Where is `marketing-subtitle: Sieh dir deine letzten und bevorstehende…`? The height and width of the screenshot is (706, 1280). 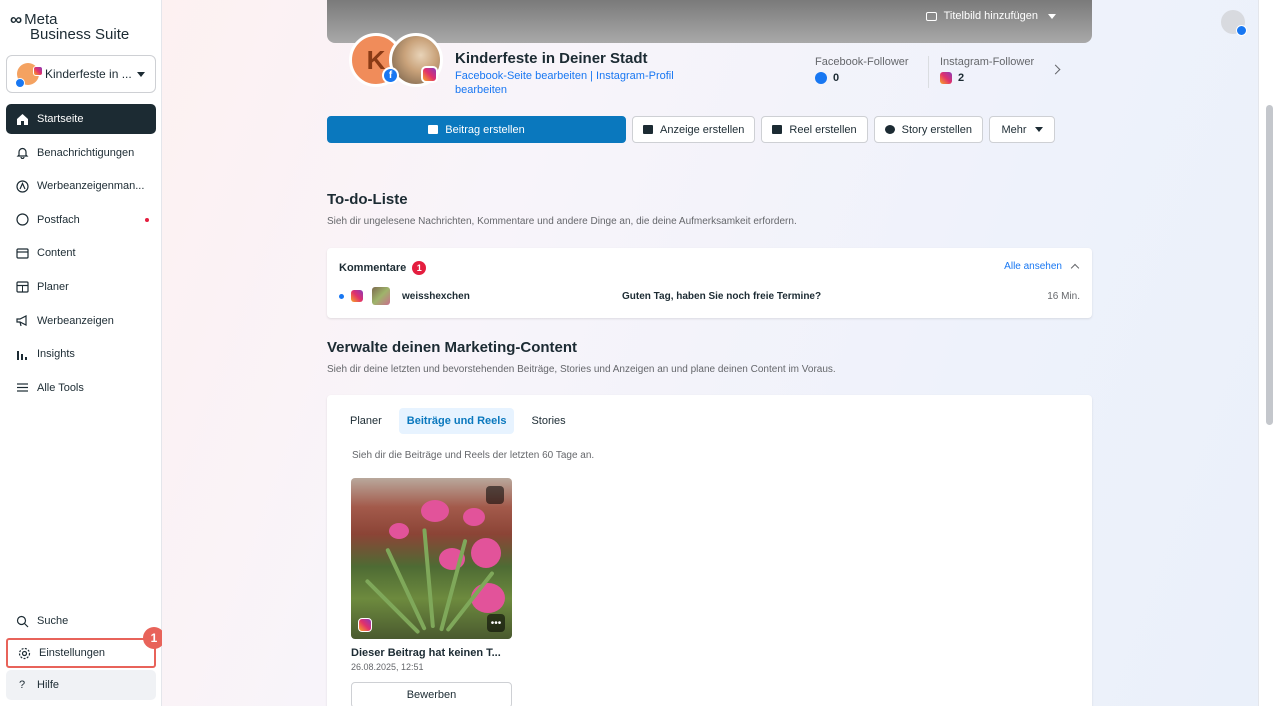
marketing-subtitle: Sieh dir deine letzten und bevorstehende… is located at coordinates (581, 369).